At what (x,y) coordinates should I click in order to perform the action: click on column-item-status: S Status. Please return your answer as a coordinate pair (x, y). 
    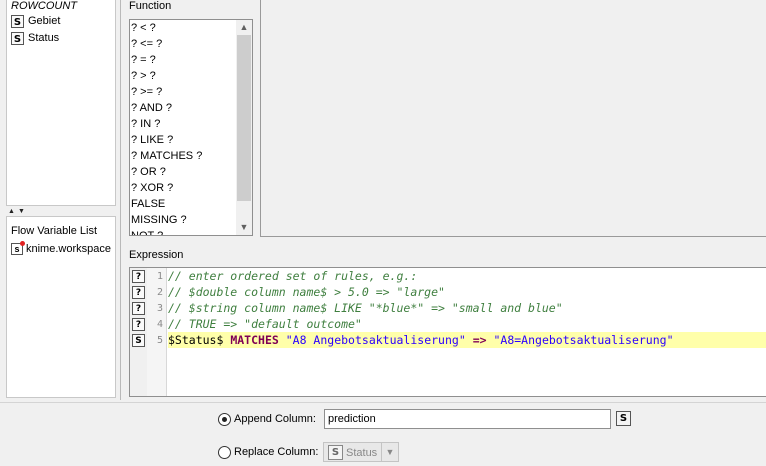
    Looking at the image, I should click on (35, 38).